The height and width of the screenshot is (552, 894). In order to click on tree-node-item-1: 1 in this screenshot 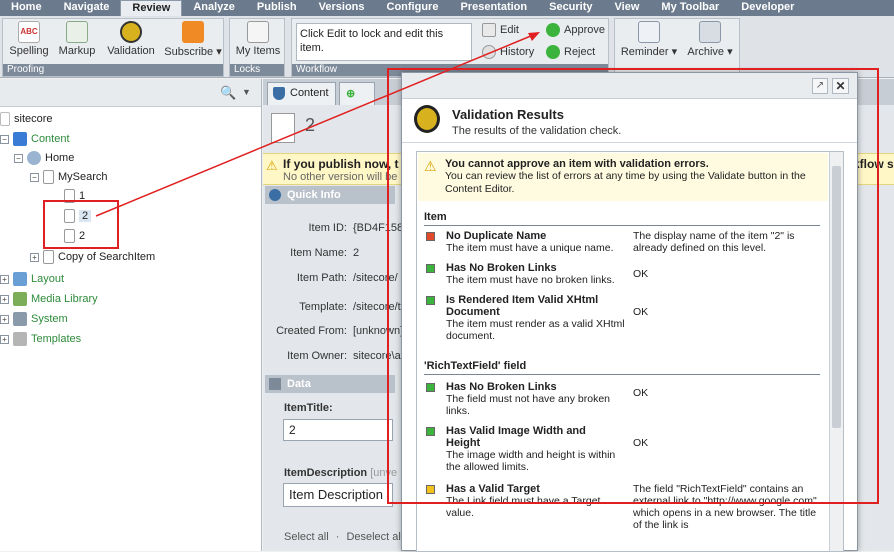, I will do `click(74, 196)`.